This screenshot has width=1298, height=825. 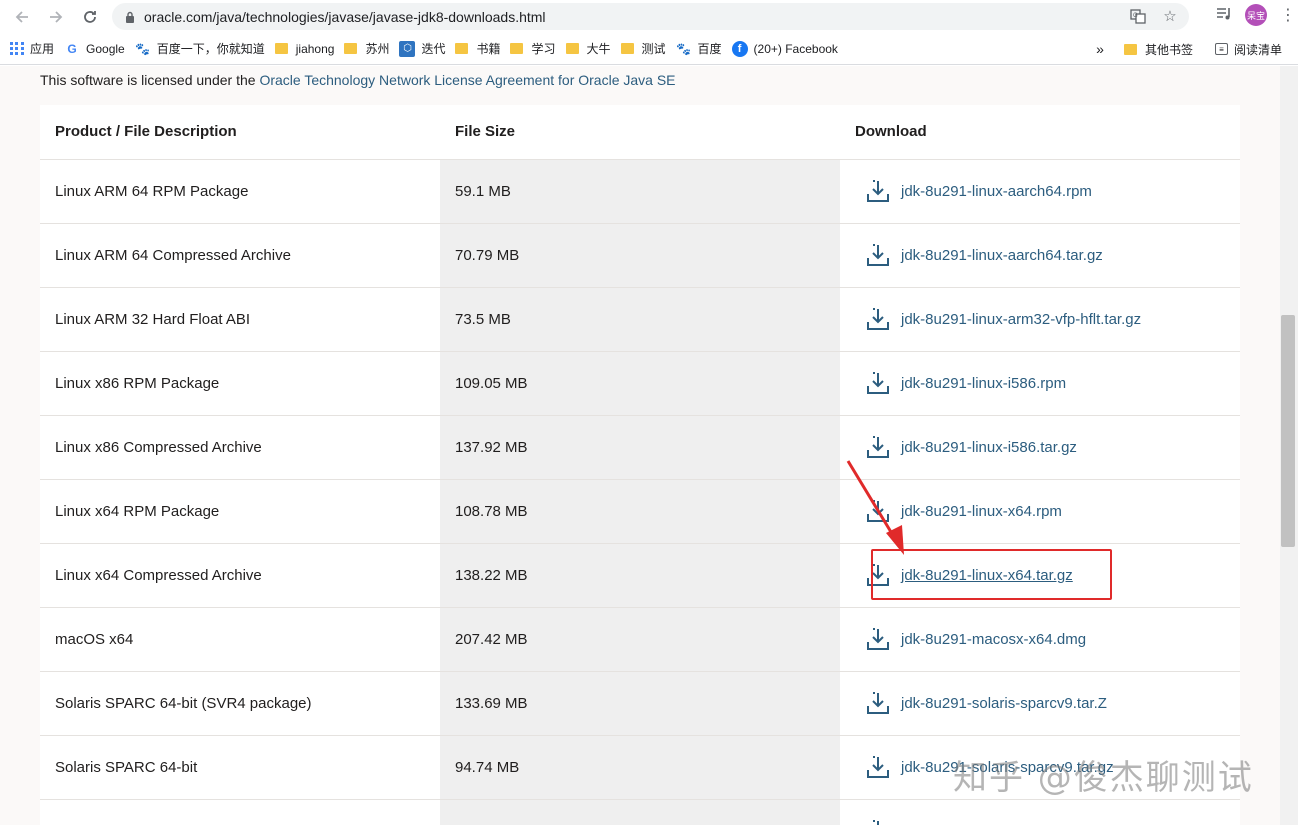 I want to click on bookmark-label: 苏州, so click(x=377, y=49).